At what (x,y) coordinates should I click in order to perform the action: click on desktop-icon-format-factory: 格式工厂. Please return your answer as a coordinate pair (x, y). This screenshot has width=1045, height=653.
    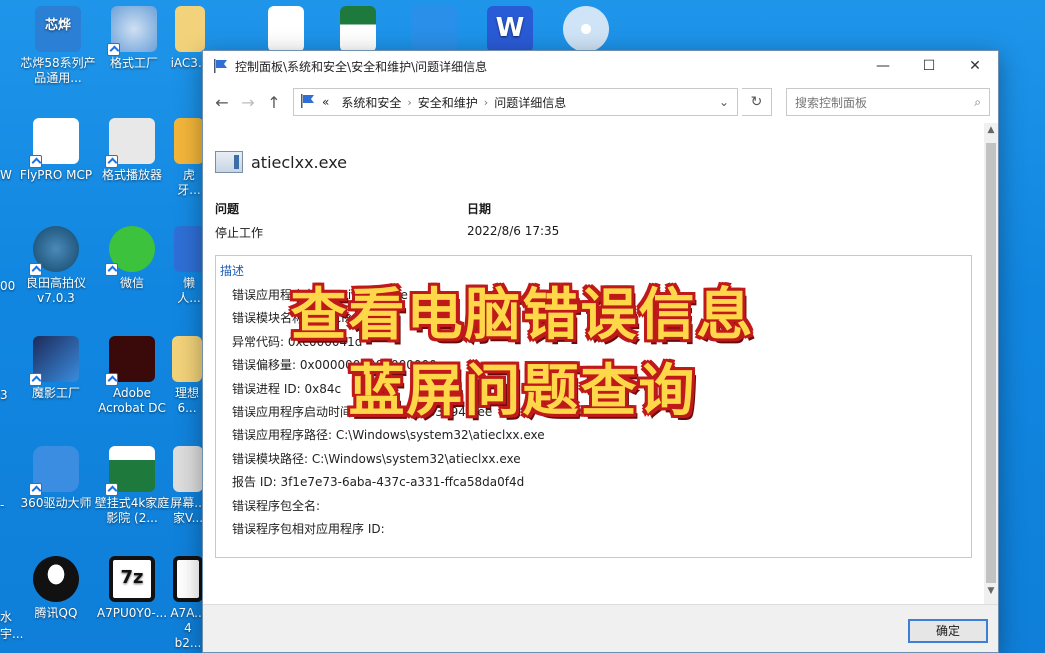
    Looking at the image, I should click on (134, 38).